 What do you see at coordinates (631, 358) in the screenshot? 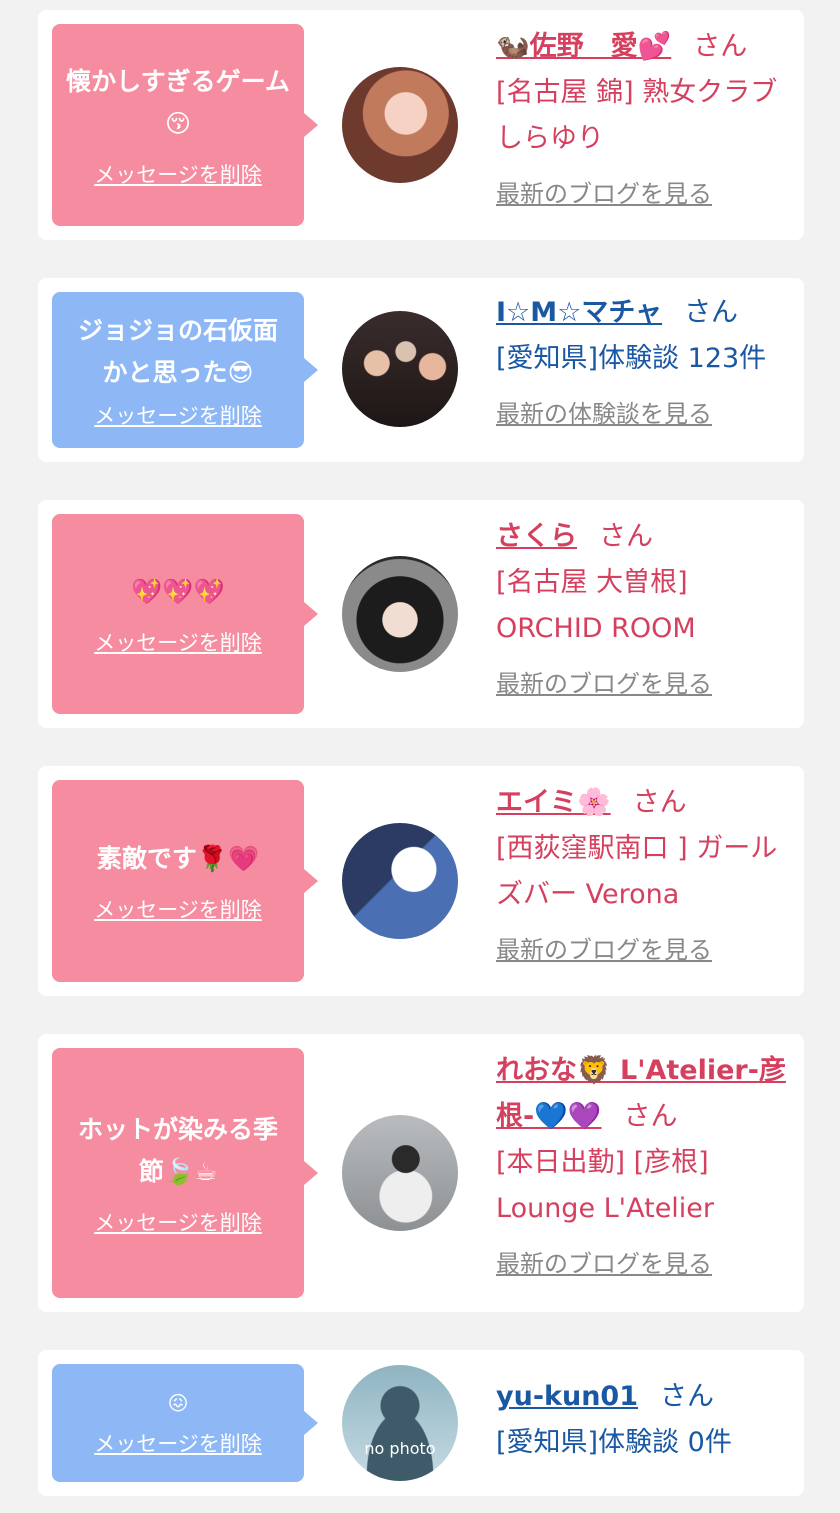
I see `shop-name: [愛知県]体験談 123件` at bounding box center [631, 358].